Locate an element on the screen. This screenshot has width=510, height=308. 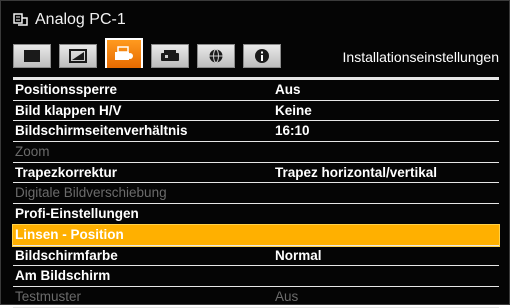
image-adjust-icon is located at coordinates (32, 56).